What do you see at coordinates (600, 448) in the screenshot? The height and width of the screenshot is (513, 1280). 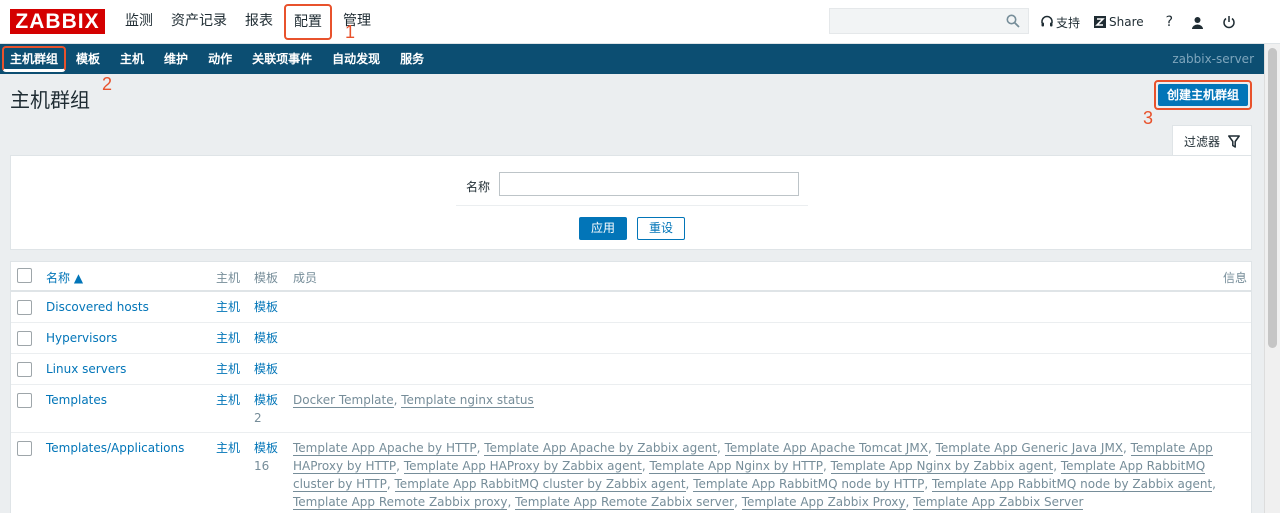 I see `member-template-link: Template App Apache by Zabbix agent` at bounding box center [600, 448].